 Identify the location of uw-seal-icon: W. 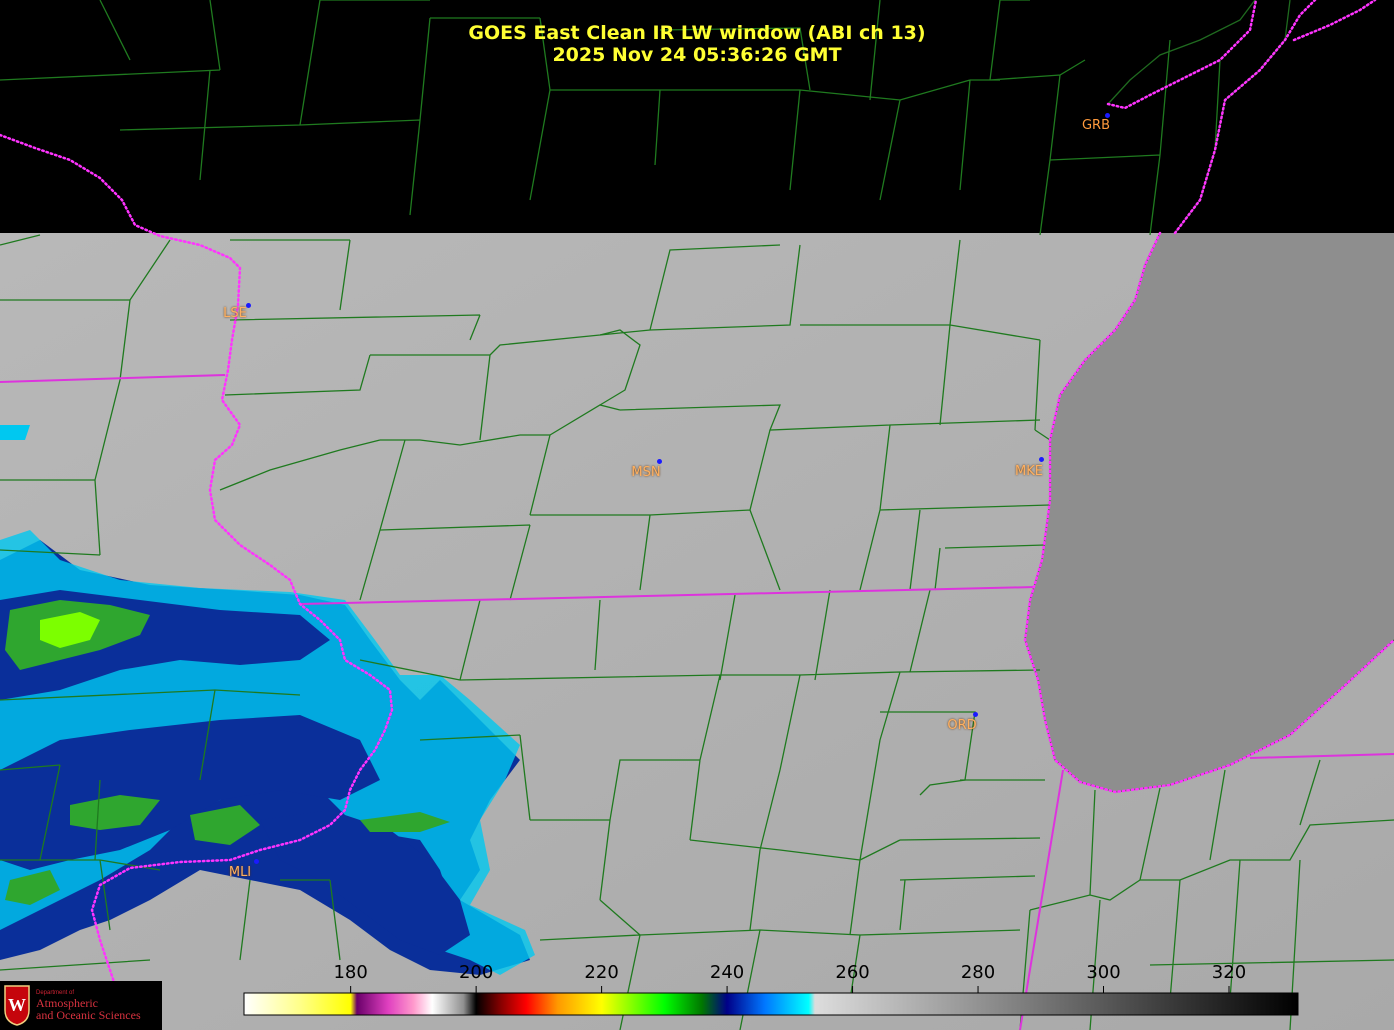
(17, 1005).